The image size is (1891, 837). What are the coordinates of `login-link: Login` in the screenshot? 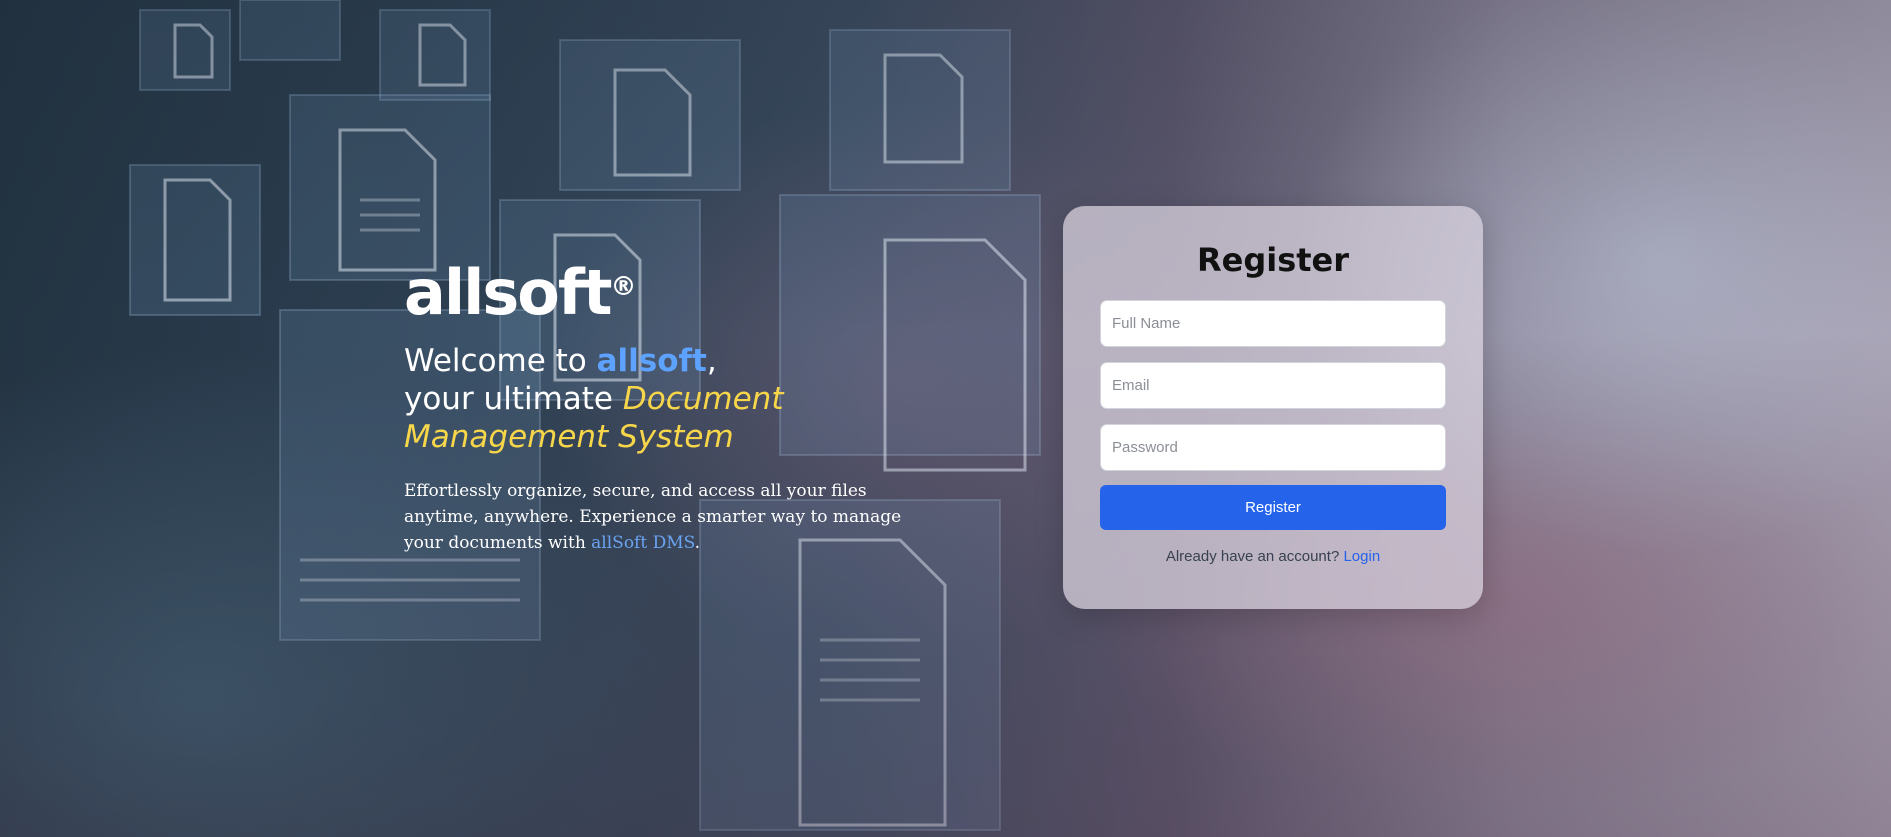 It's located at (1361, 556).